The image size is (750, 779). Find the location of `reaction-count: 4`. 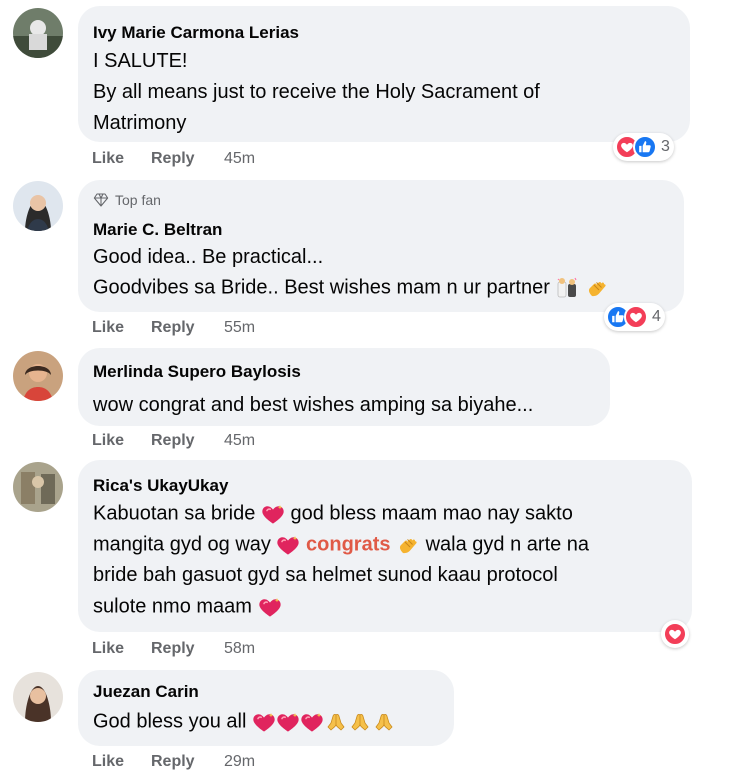

reaction-count: 4 is located at coordinates (656, 316).